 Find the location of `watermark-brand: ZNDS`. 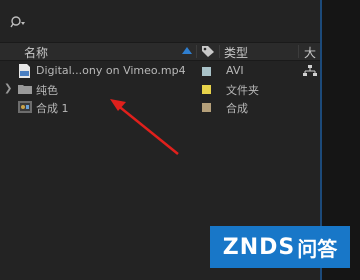

watermark-brand: ZNDS is located at coordinates (259, 247).